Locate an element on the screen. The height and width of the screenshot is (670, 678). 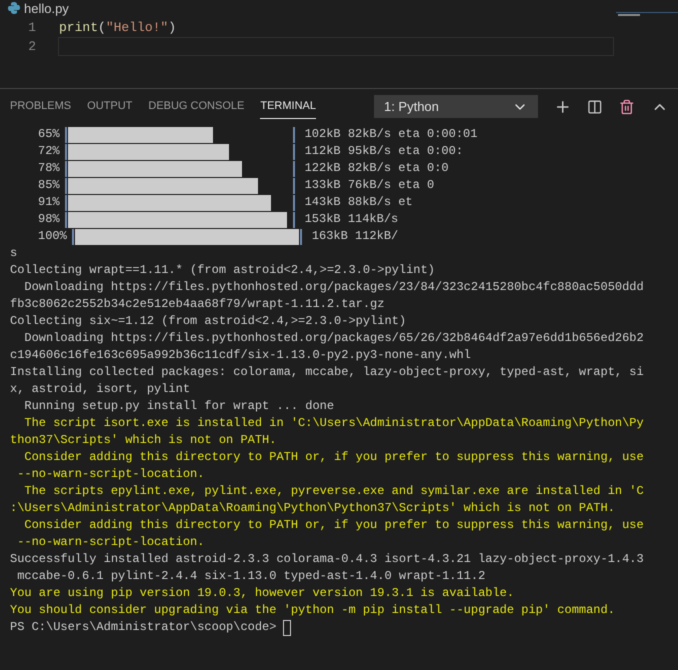
terminal-select: 1: Python is located at coordinates (456, 106).